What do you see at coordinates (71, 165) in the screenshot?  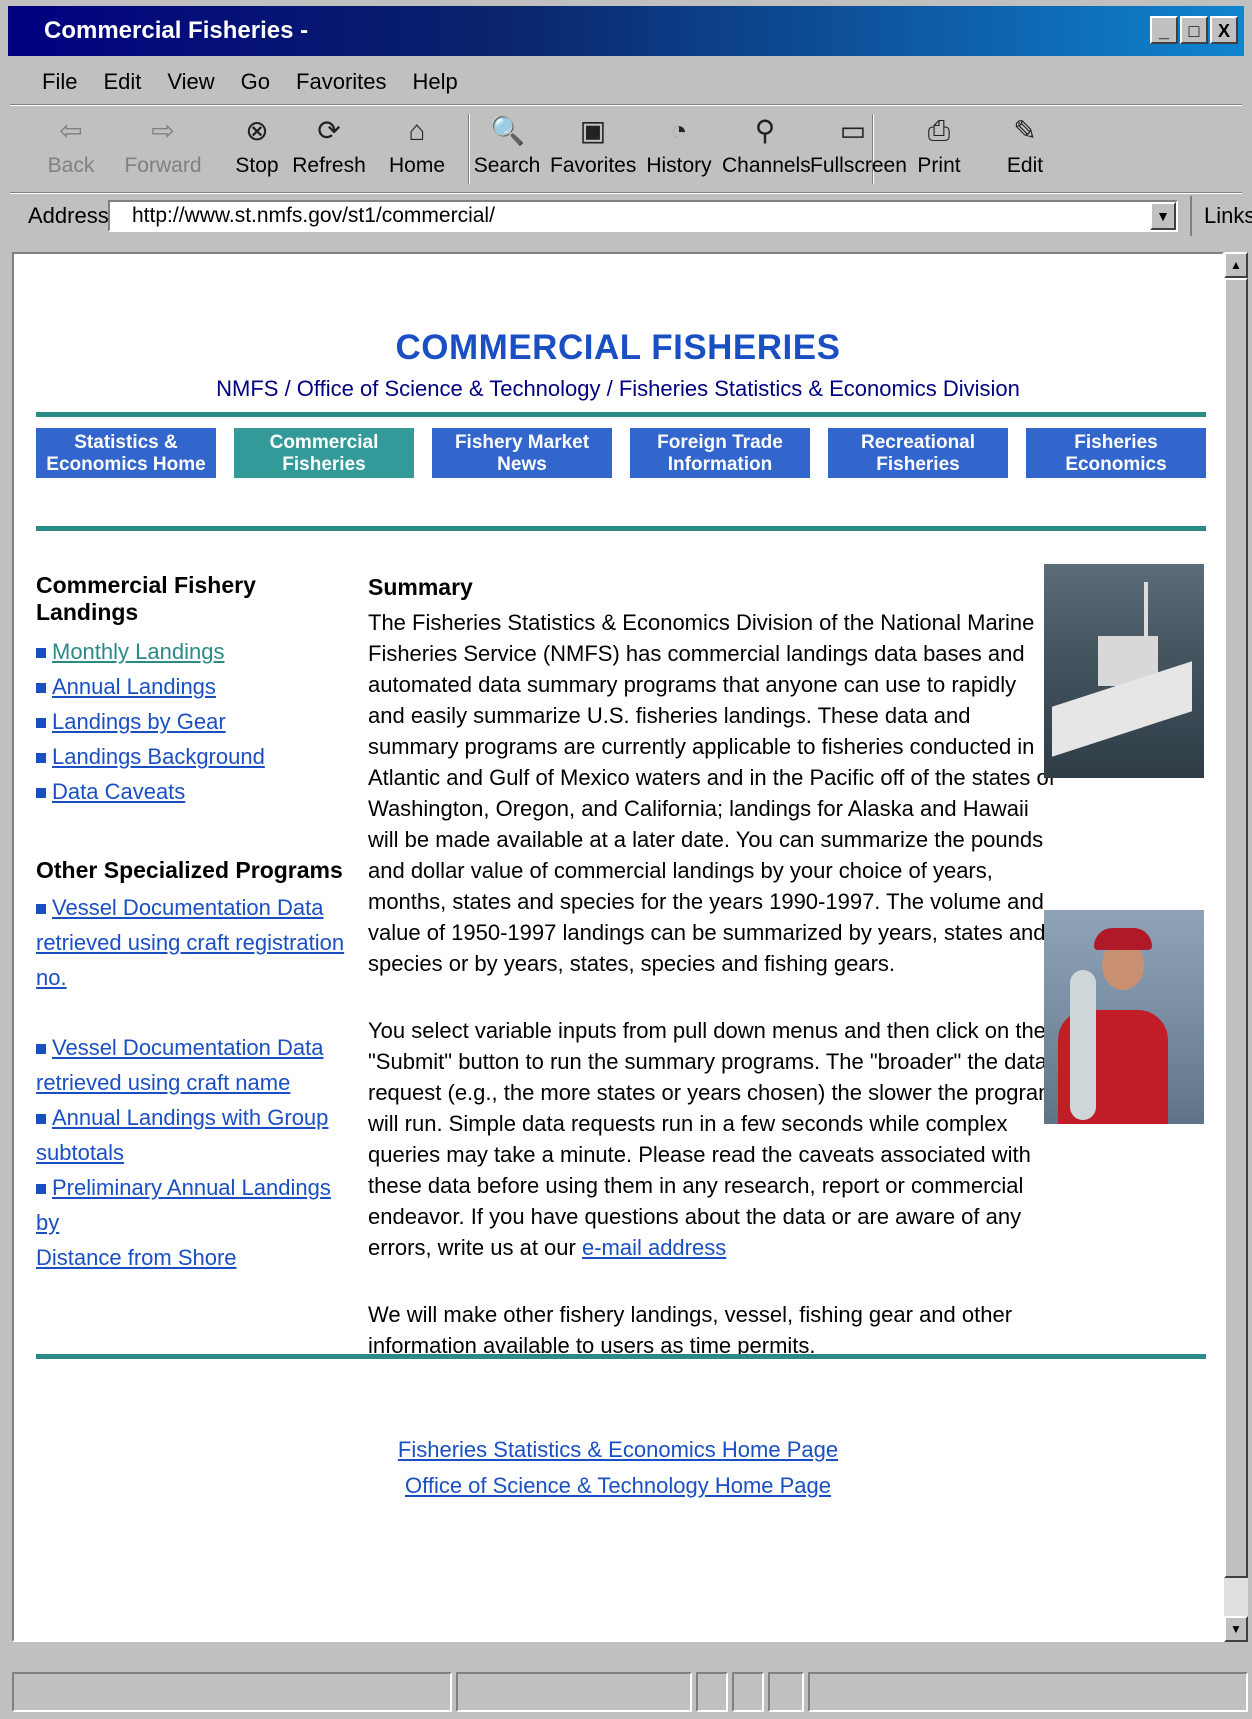 I see `back-label: Back` at bounding box center [71, 165].